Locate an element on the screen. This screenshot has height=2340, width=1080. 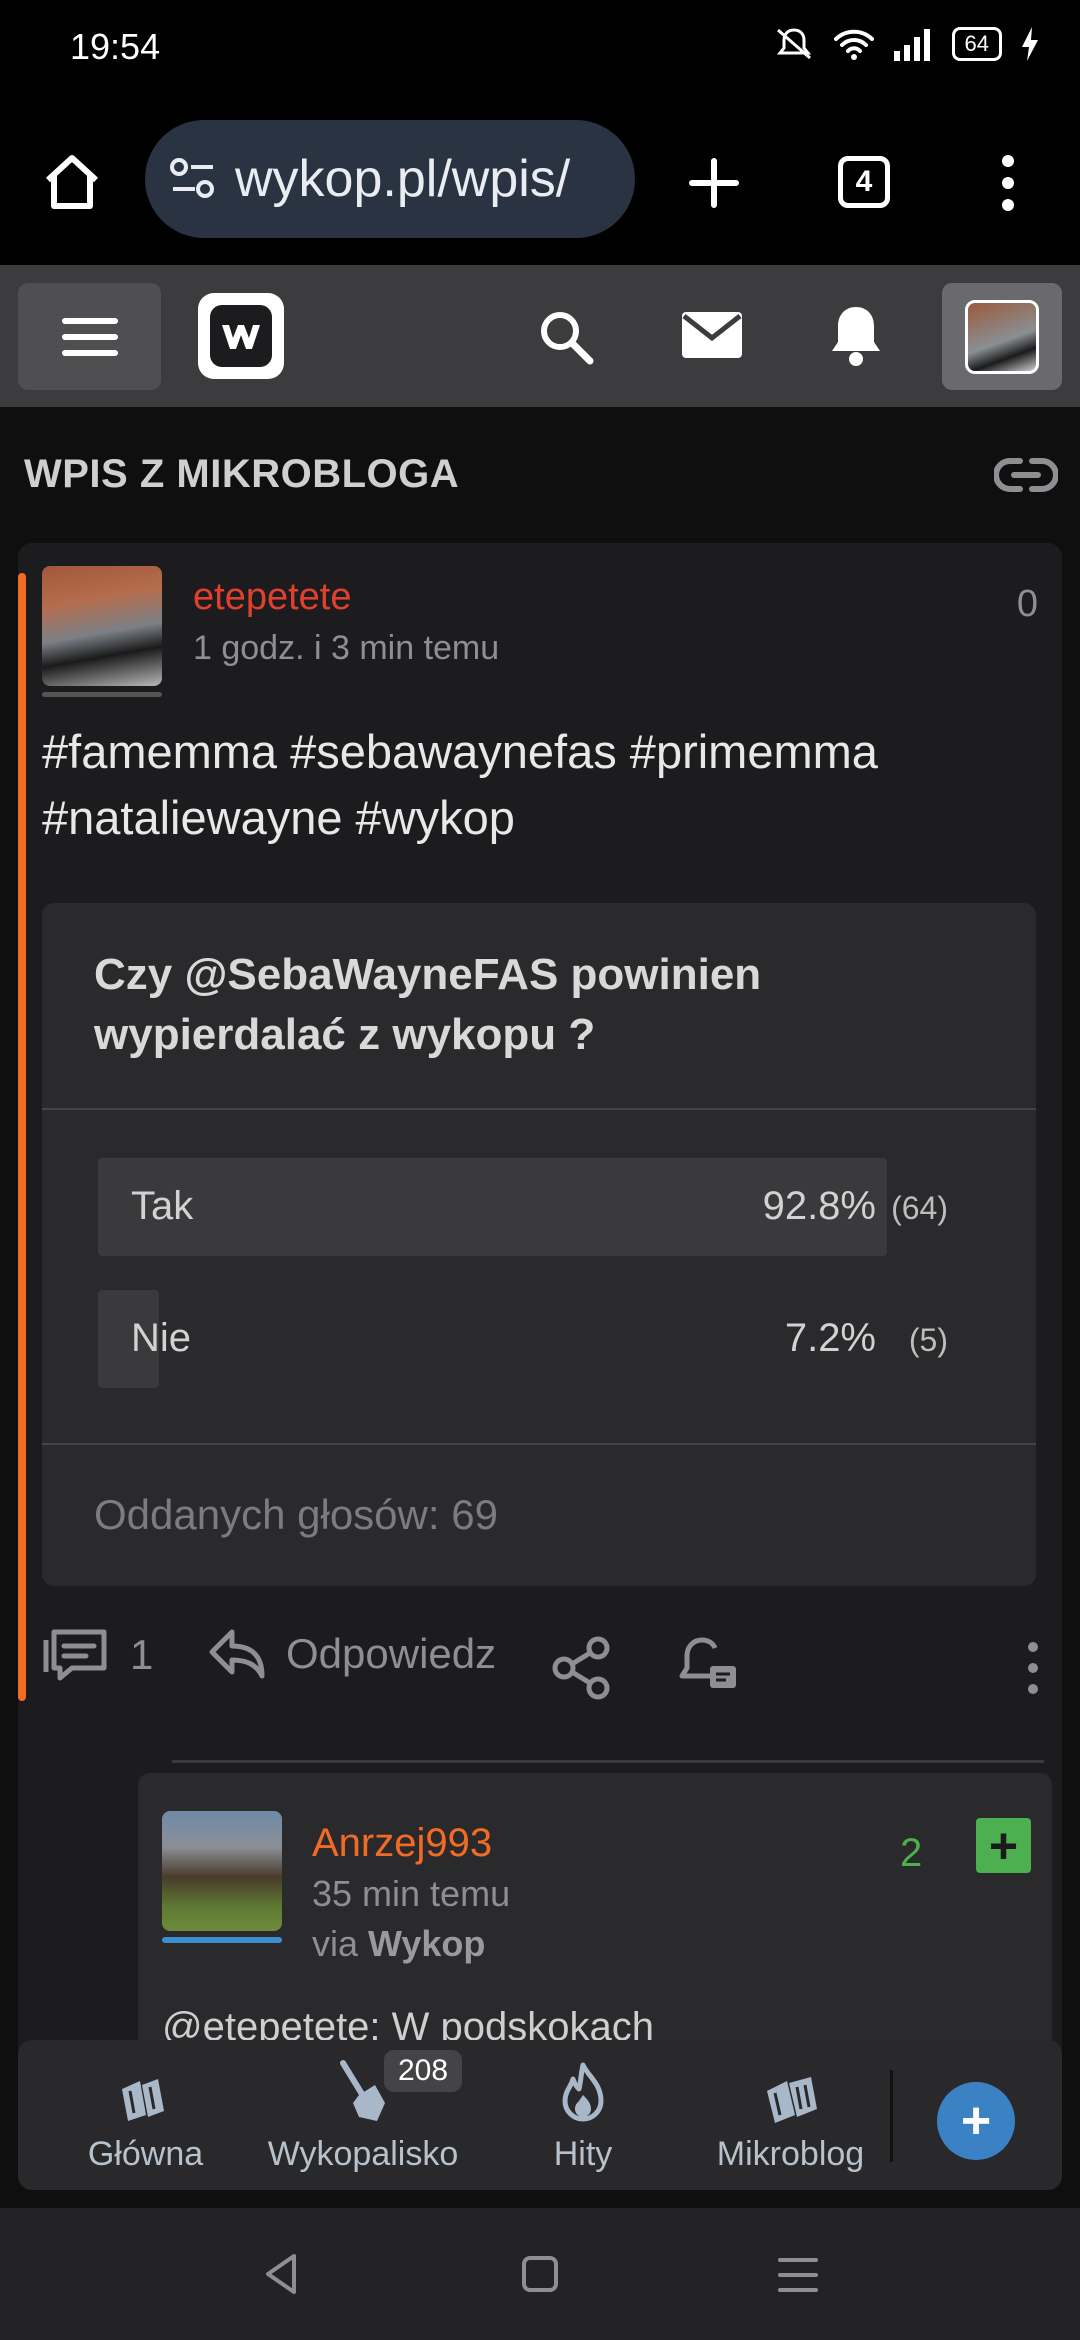
wykop-logo-icon is located at coordinates (241, 336).